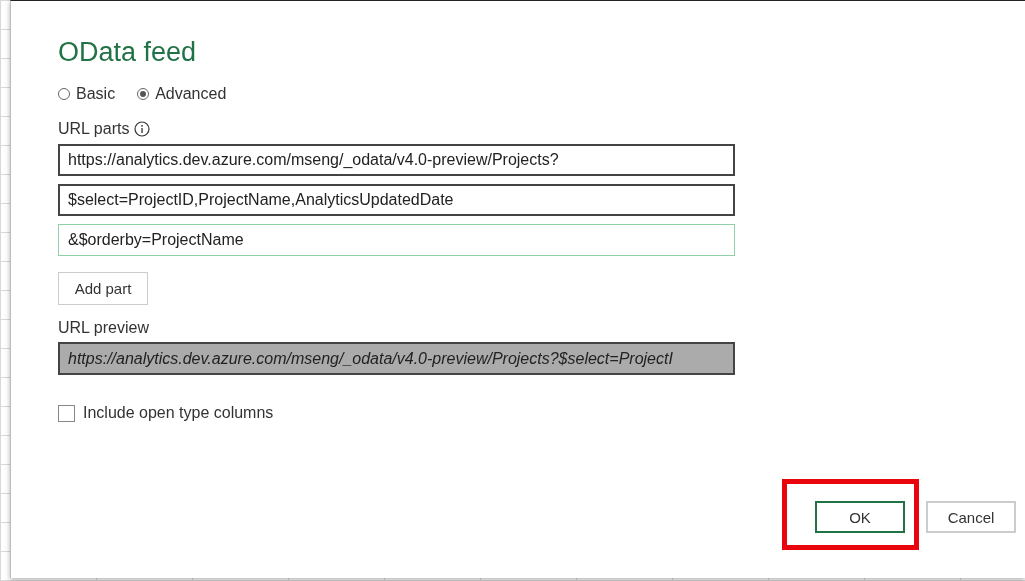 The width and height of the screenshot is (1025, 581). What do you see at coordinates (166, 413) in the screenshot?
I see `include-open-type-checkbox: Include open type columns` at bounding box center [166, 413].